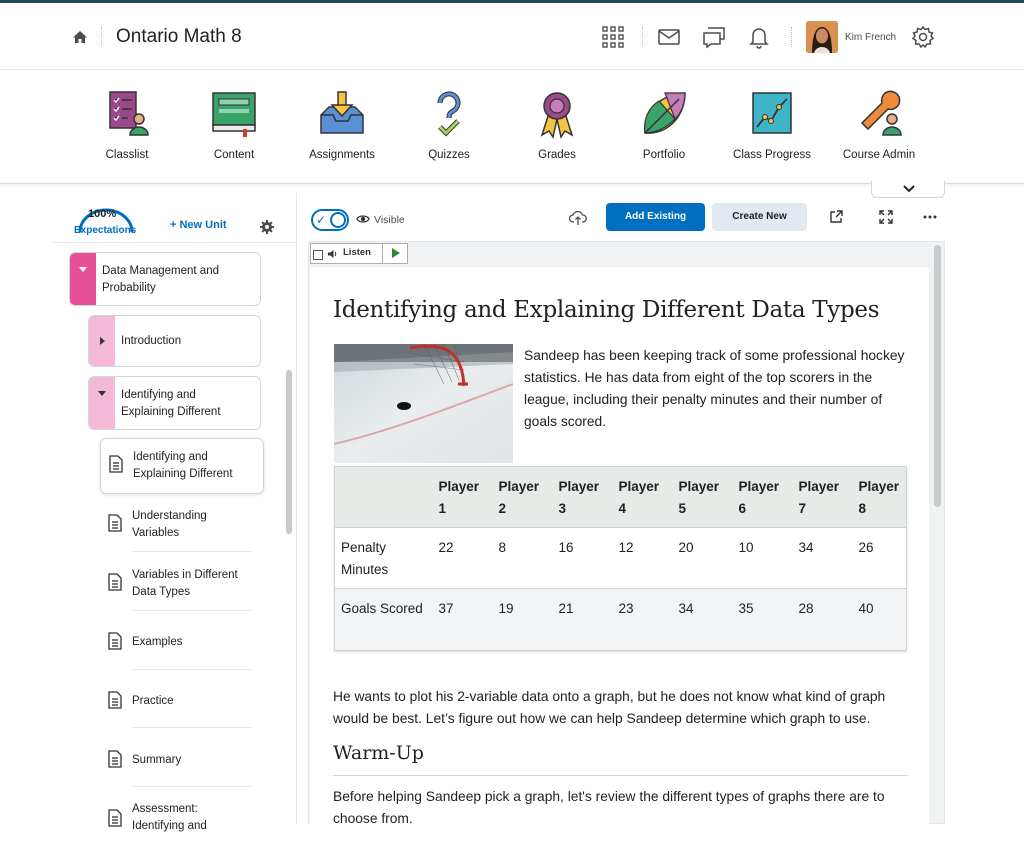  Describe the element at coordinates (182, 762) in the screenshot. I see `topic-item: Summary` at that location.